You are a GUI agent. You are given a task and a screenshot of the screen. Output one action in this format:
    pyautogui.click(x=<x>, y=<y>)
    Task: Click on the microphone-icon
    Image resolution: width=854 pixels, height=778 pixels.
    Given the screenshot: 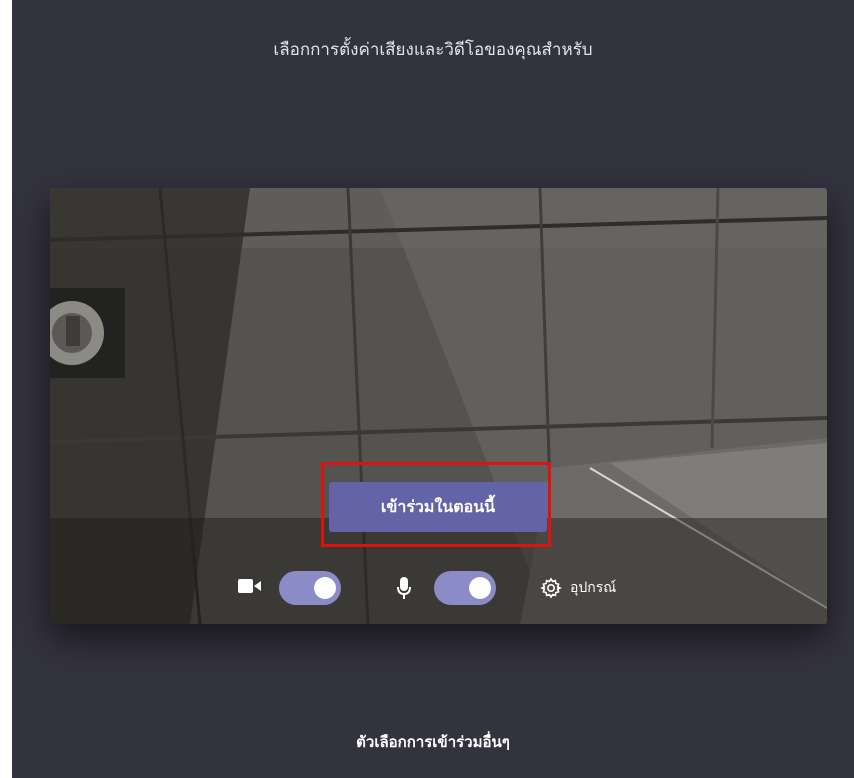 What is the action you would take?
    pyautogui.click(x=405, y=588)
    